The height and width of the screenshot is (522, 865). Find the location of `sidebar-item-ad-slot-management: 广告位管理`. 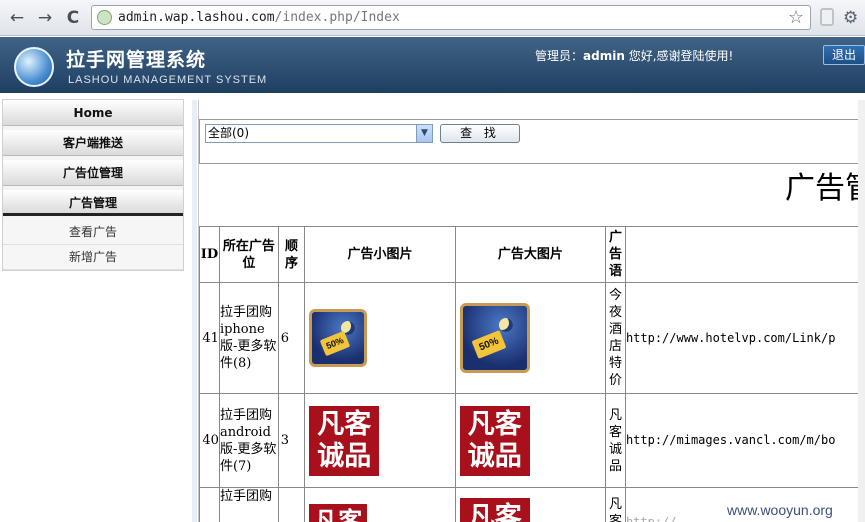

sidebar-item-ad-slot-management: 广告位管理 is located at coordinates (93, 173).